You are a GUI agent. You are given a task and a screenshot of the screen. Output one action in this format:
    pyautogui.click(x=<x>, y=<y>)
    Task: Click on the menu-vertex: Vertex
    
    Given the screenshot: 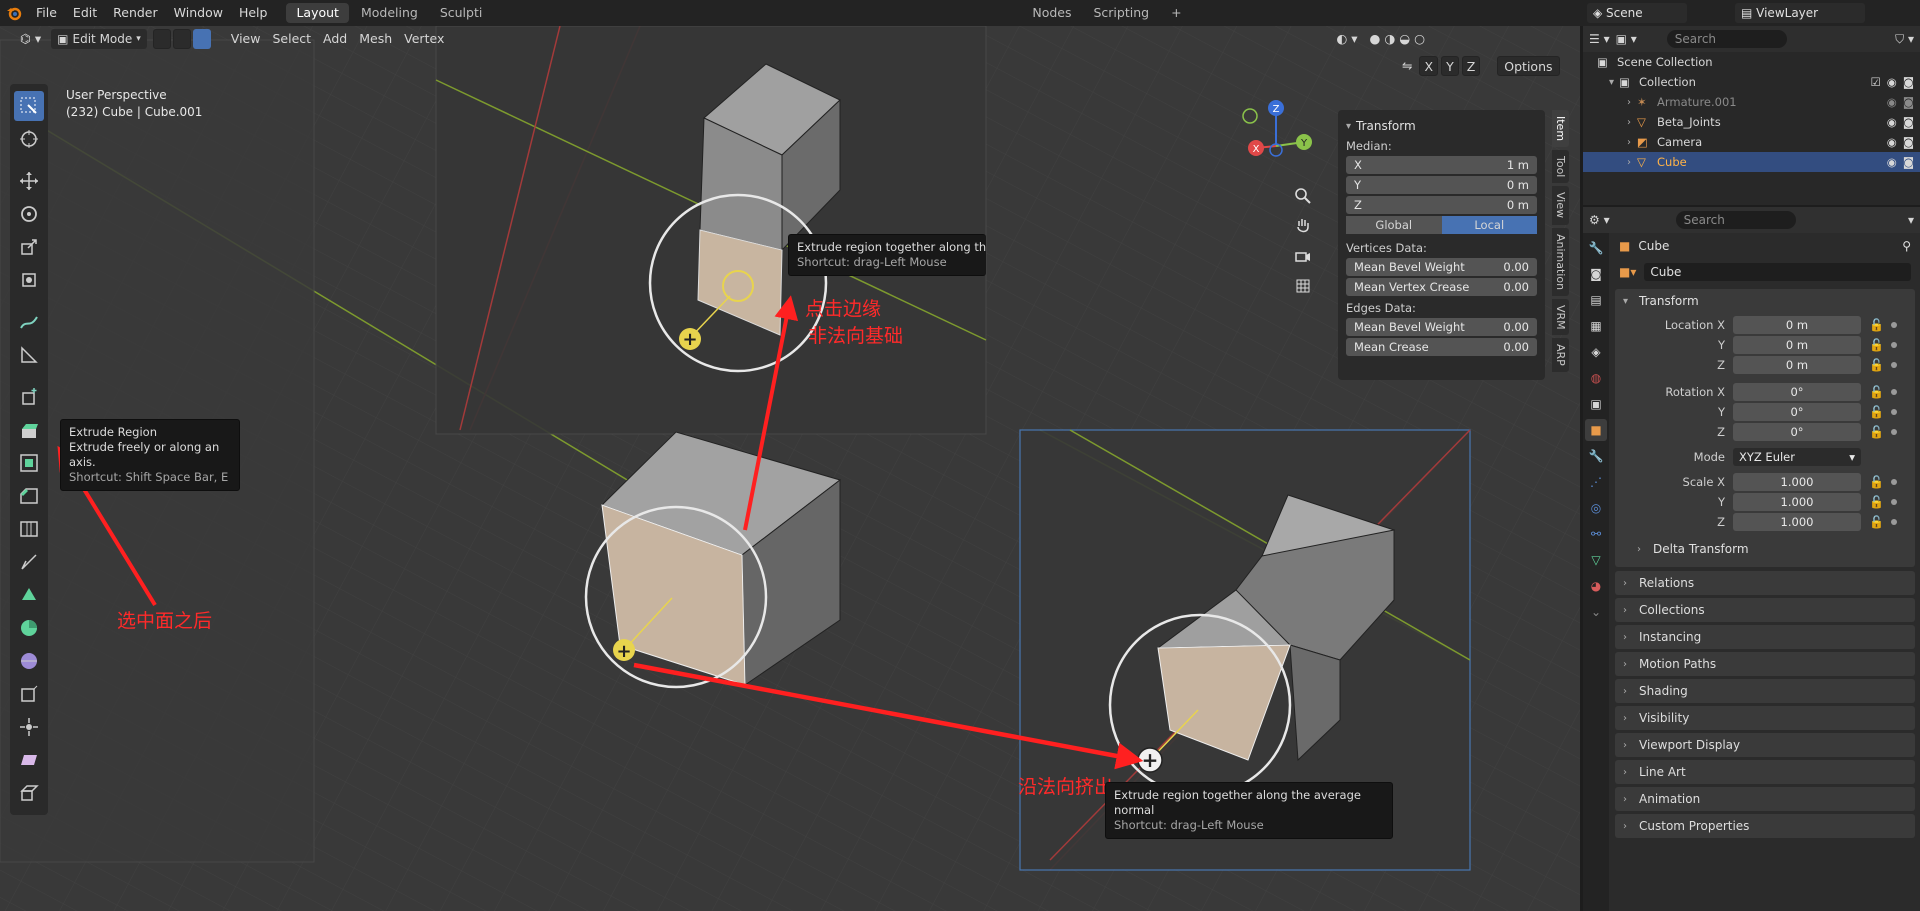 What is the action you would take?
    pyautogui.click(x=424, y=39)
    